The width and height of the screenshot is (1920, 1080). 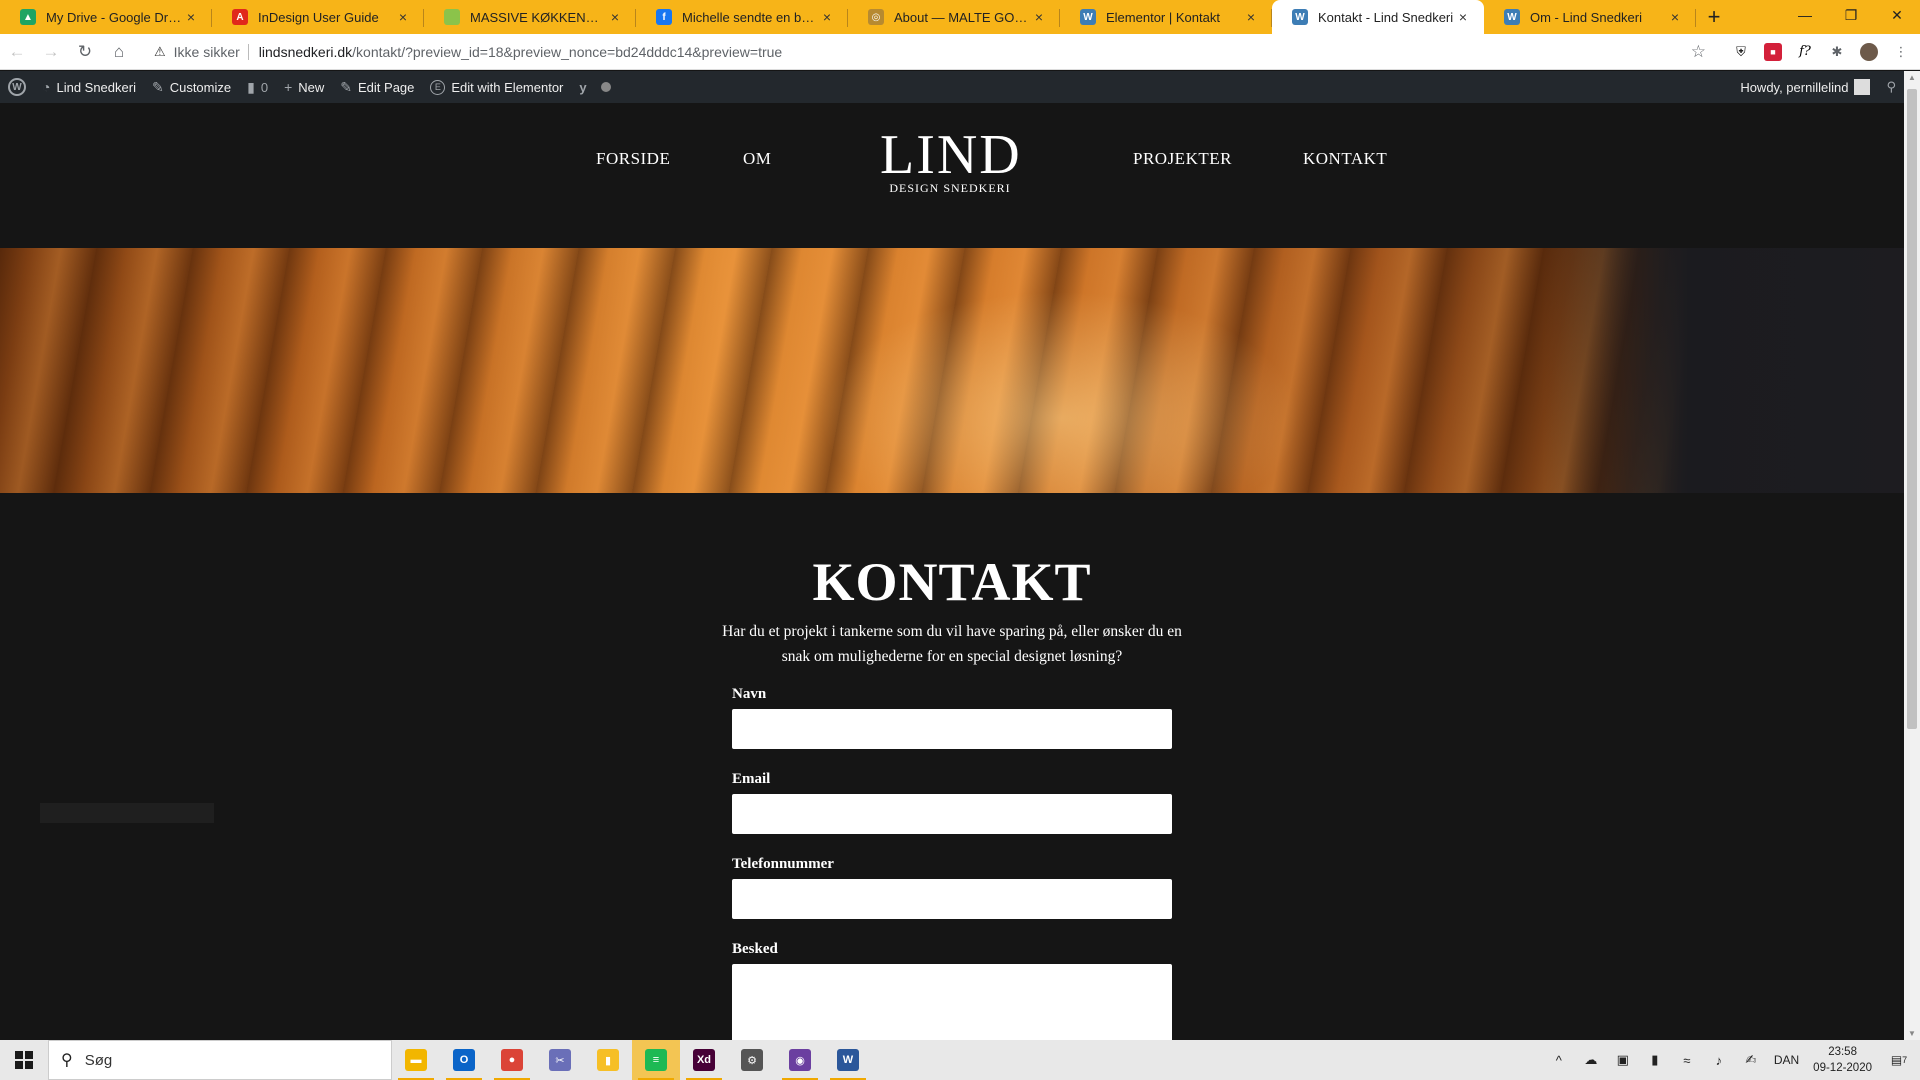 I want to click on edit-page-link: ✎ Edit Page, so click(x=377, y=87).